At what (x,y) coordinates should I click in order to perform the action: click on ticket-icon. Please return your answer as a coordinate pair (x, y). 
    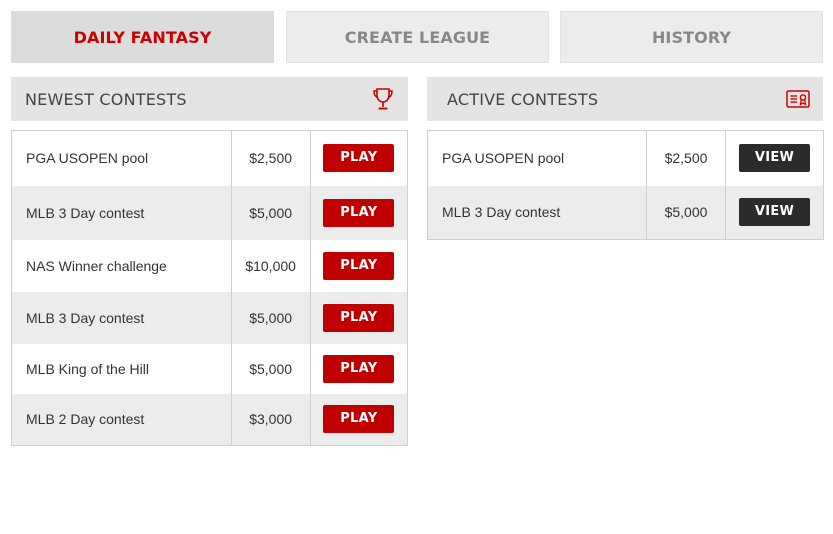
    Looking at the image, I should click on (798, 99).